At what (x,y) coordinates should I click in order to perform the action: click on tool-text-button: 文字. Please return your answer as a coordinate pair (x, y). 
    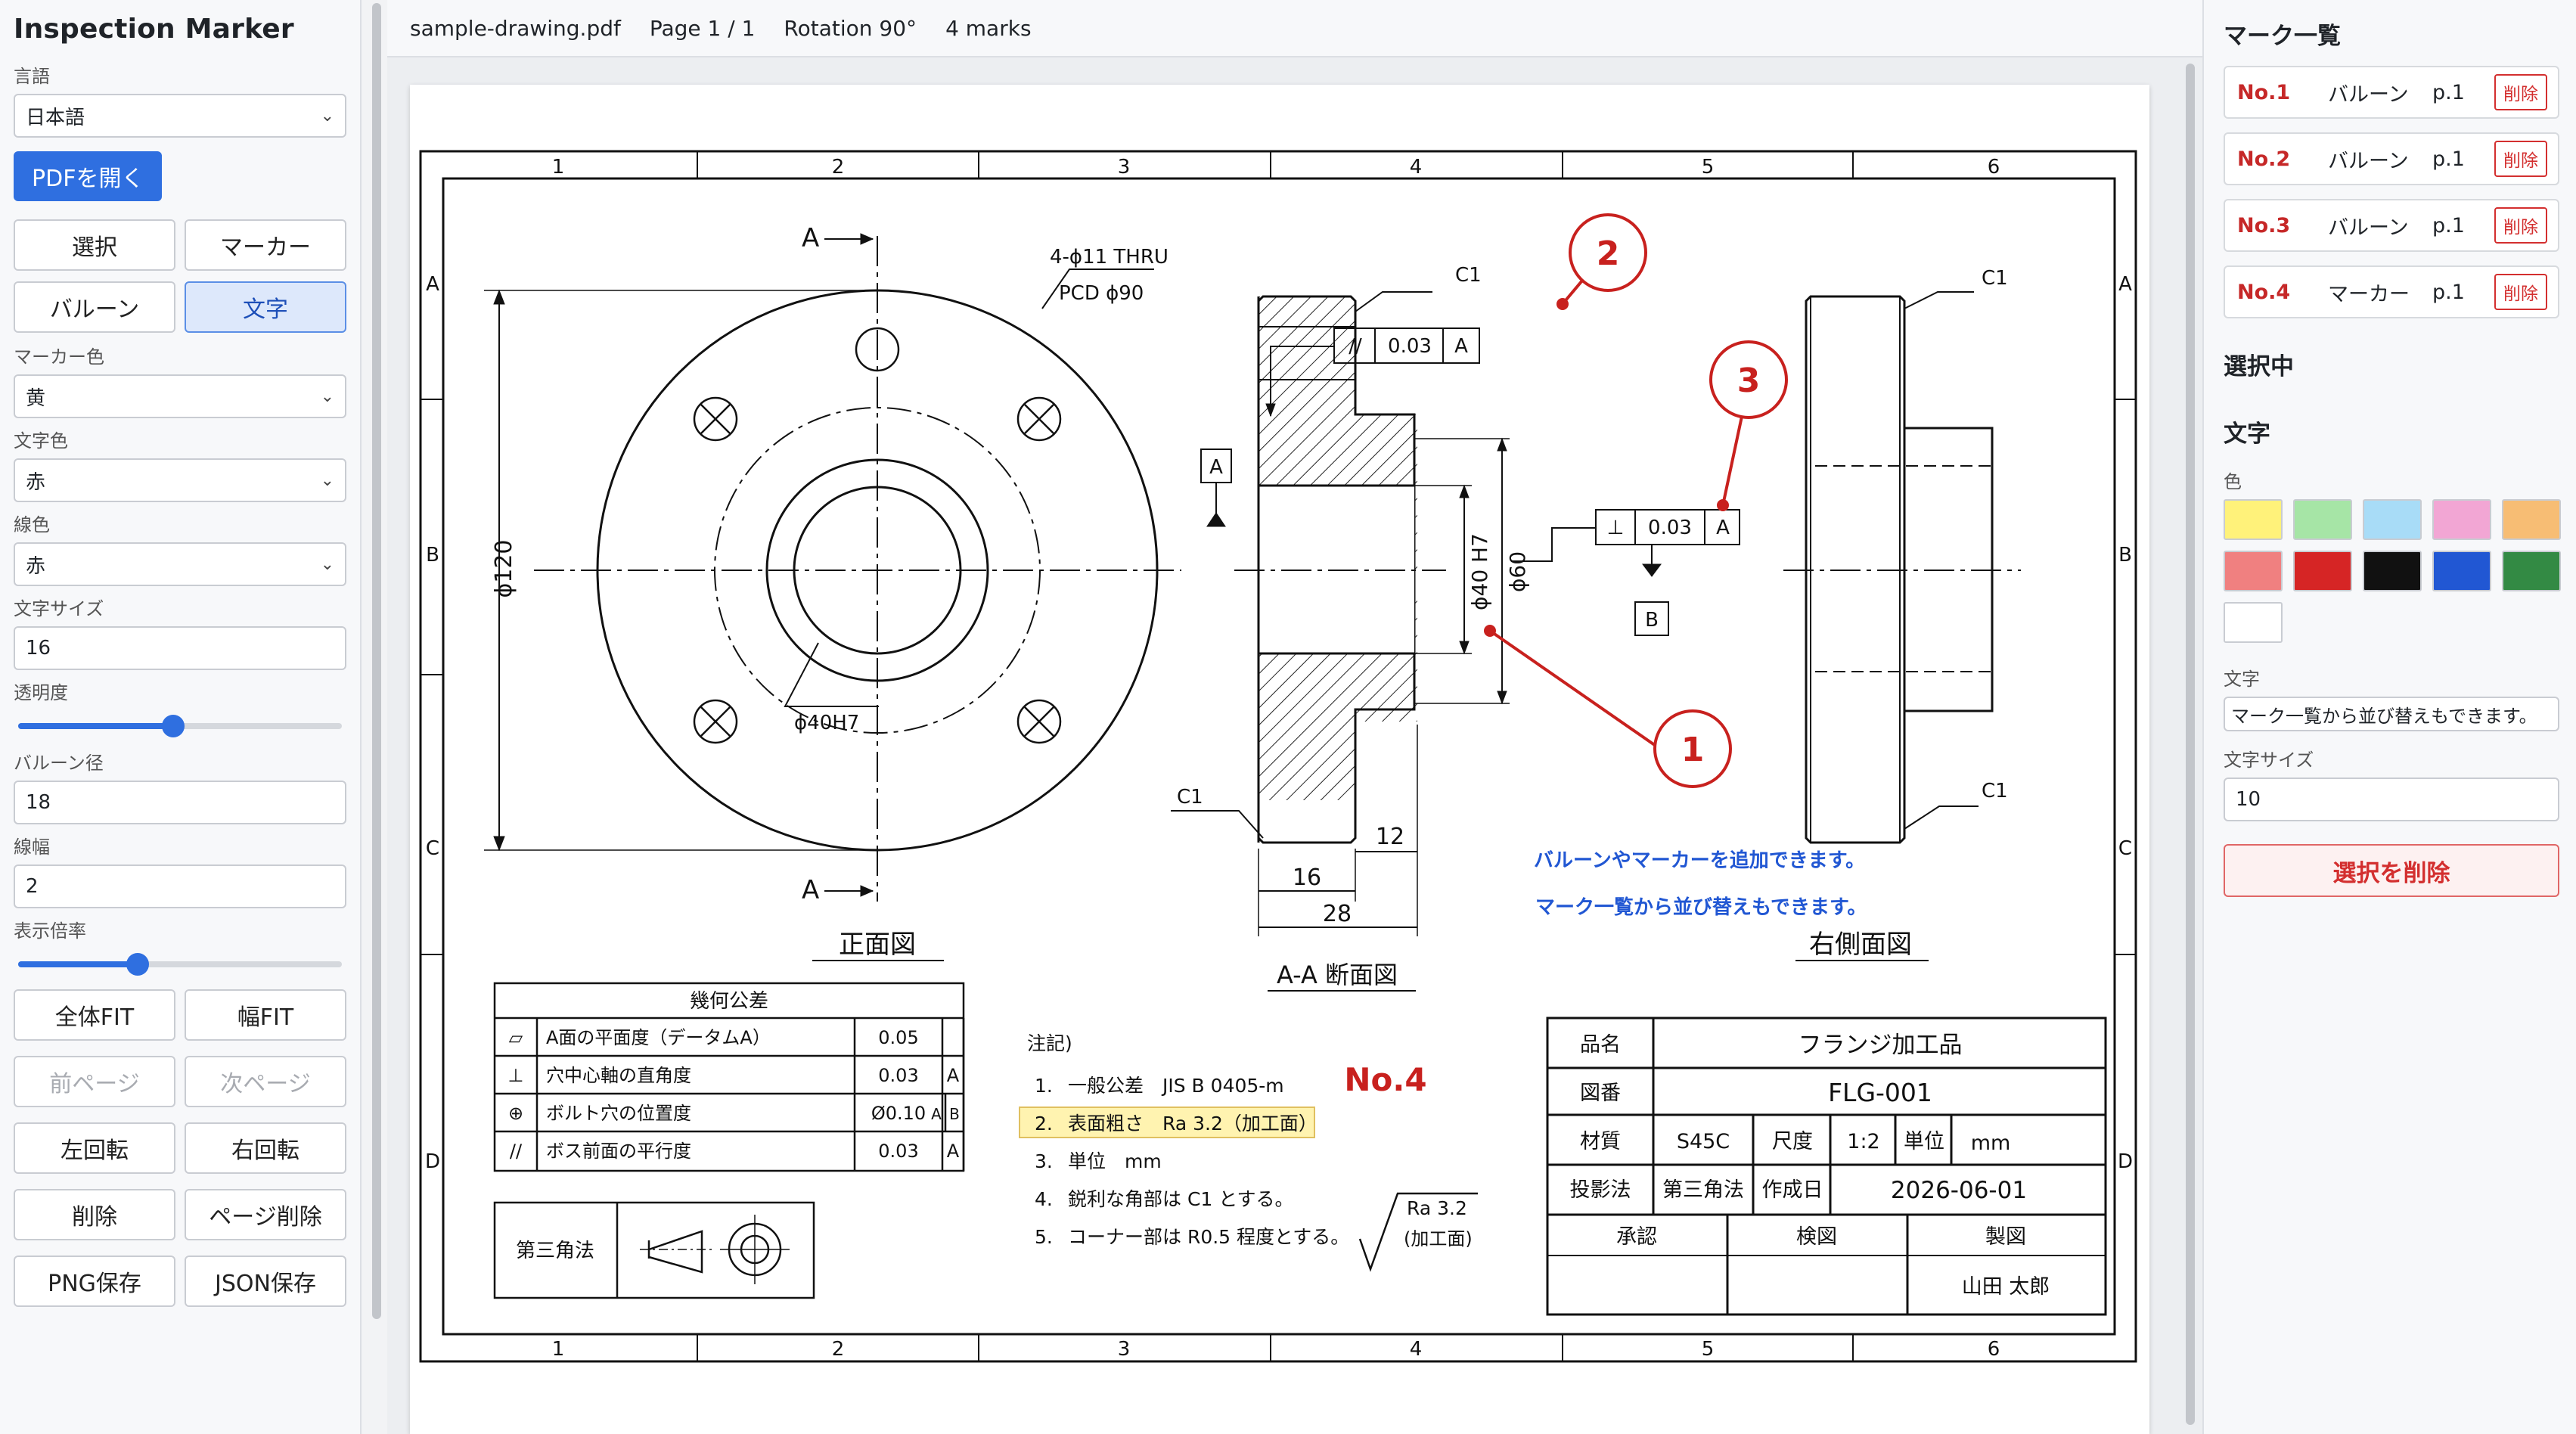
    Looking at the image, I should click on (265, 307).